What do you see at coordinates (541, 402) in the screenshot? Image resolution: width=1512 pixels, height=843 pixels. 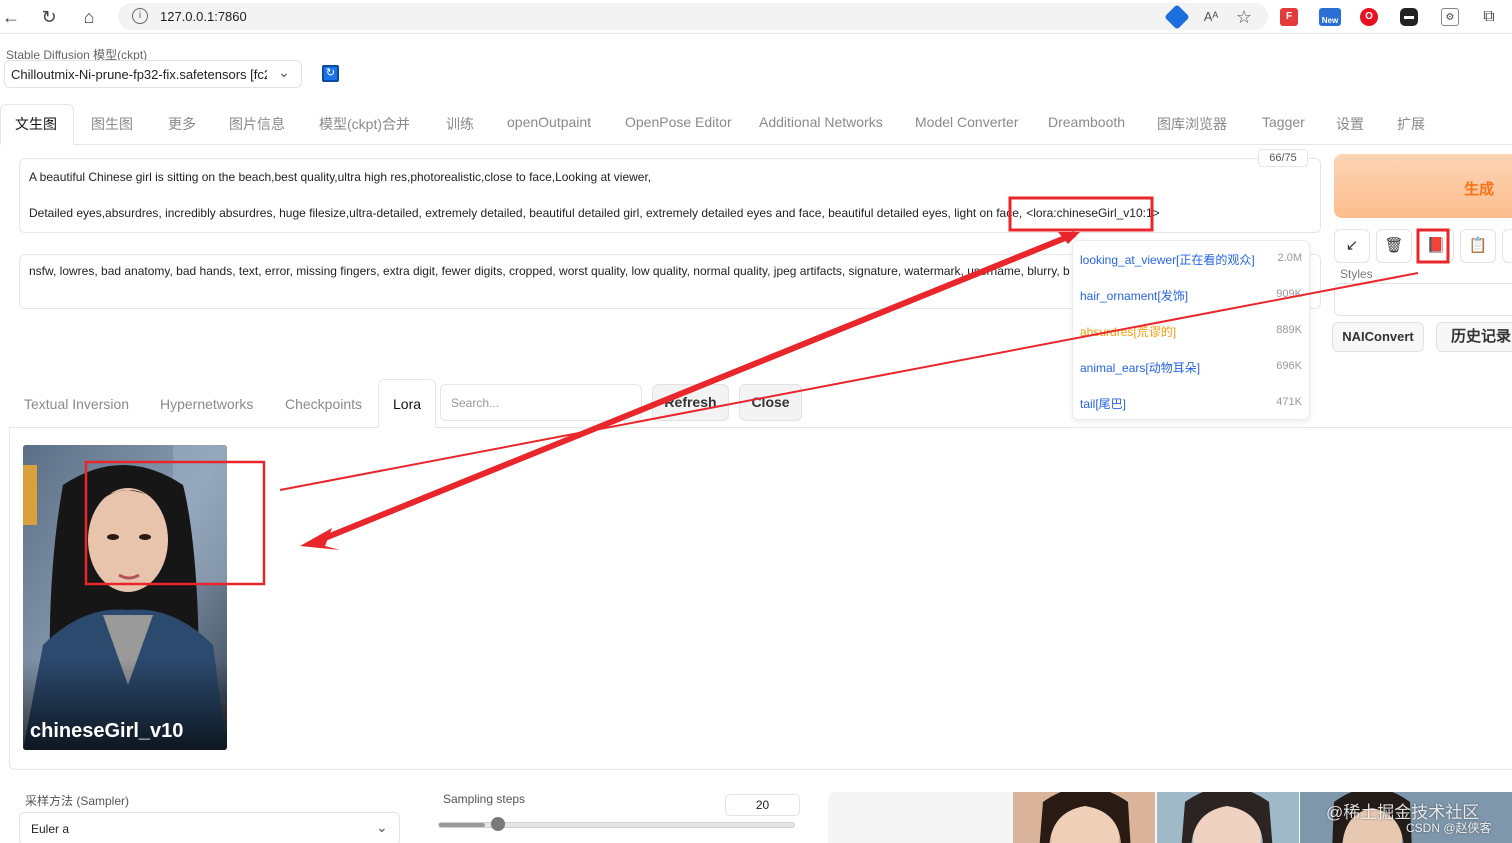 I see `network-search-input` at bounding box center [541, 402].